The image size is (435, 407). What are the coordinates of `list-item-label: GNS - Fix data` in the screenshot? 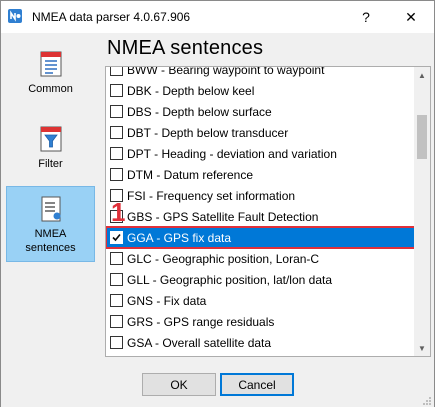 It's located at (167, 300).